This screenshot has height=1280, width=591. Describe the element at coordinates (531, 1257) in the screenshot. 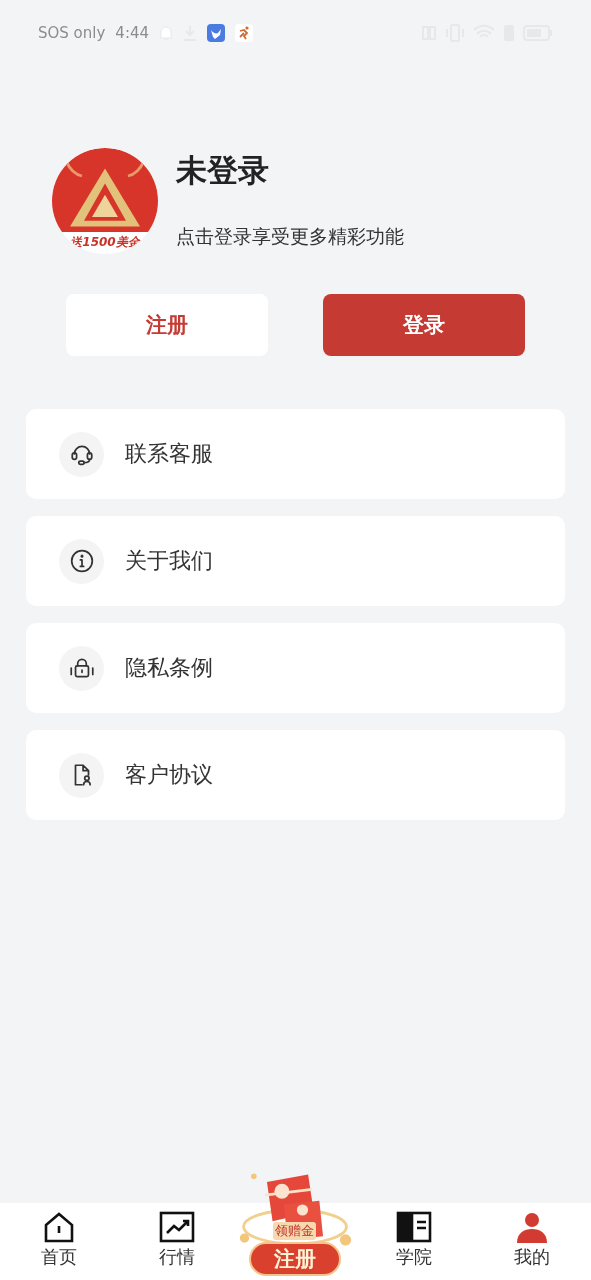

I see `nav-label: 我的` at that location.